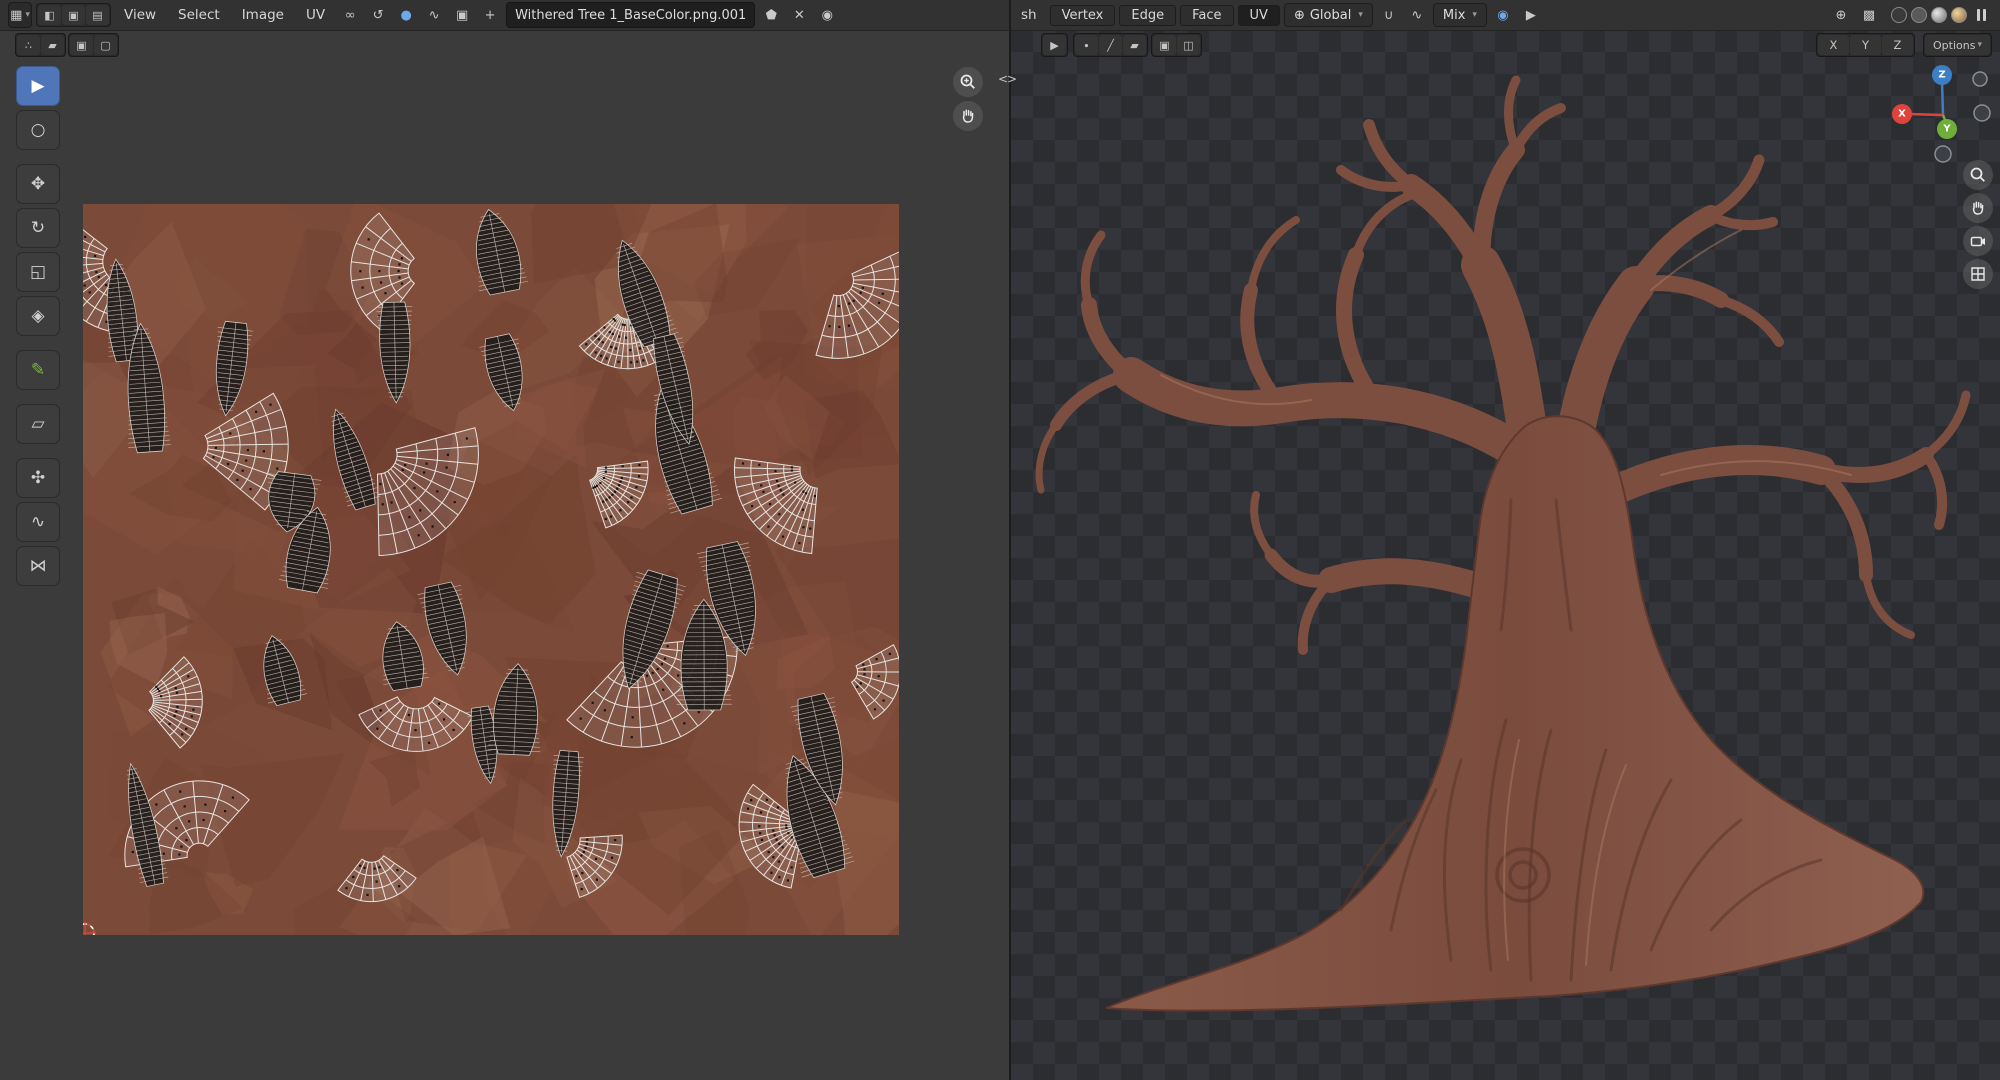 This screenshot has height=1080, width=2000. Describe the element at coordinates (1188, 45) in the screenshot. I see `proportional-select-icon: ◫` at that location.